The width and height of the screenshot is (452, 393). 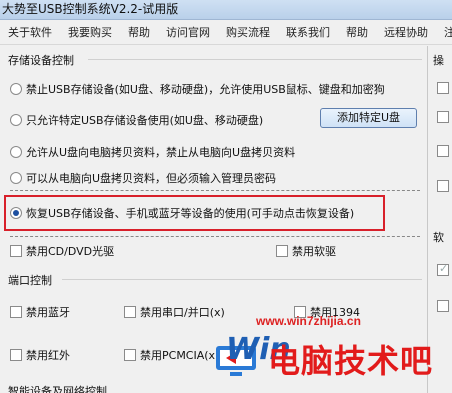 What do you see at coordinates (242, 279) in the screenshot?
I see `port-group-line` at bounding box center [242, 279].